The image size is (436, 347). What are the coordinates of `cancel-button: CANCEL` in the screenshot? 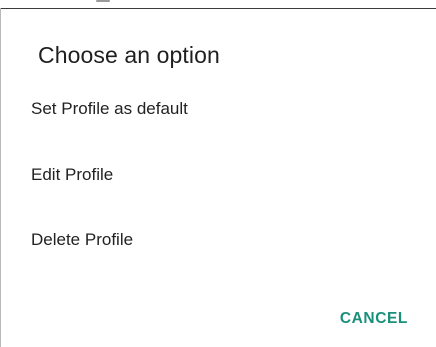 It's located at (374, 319).